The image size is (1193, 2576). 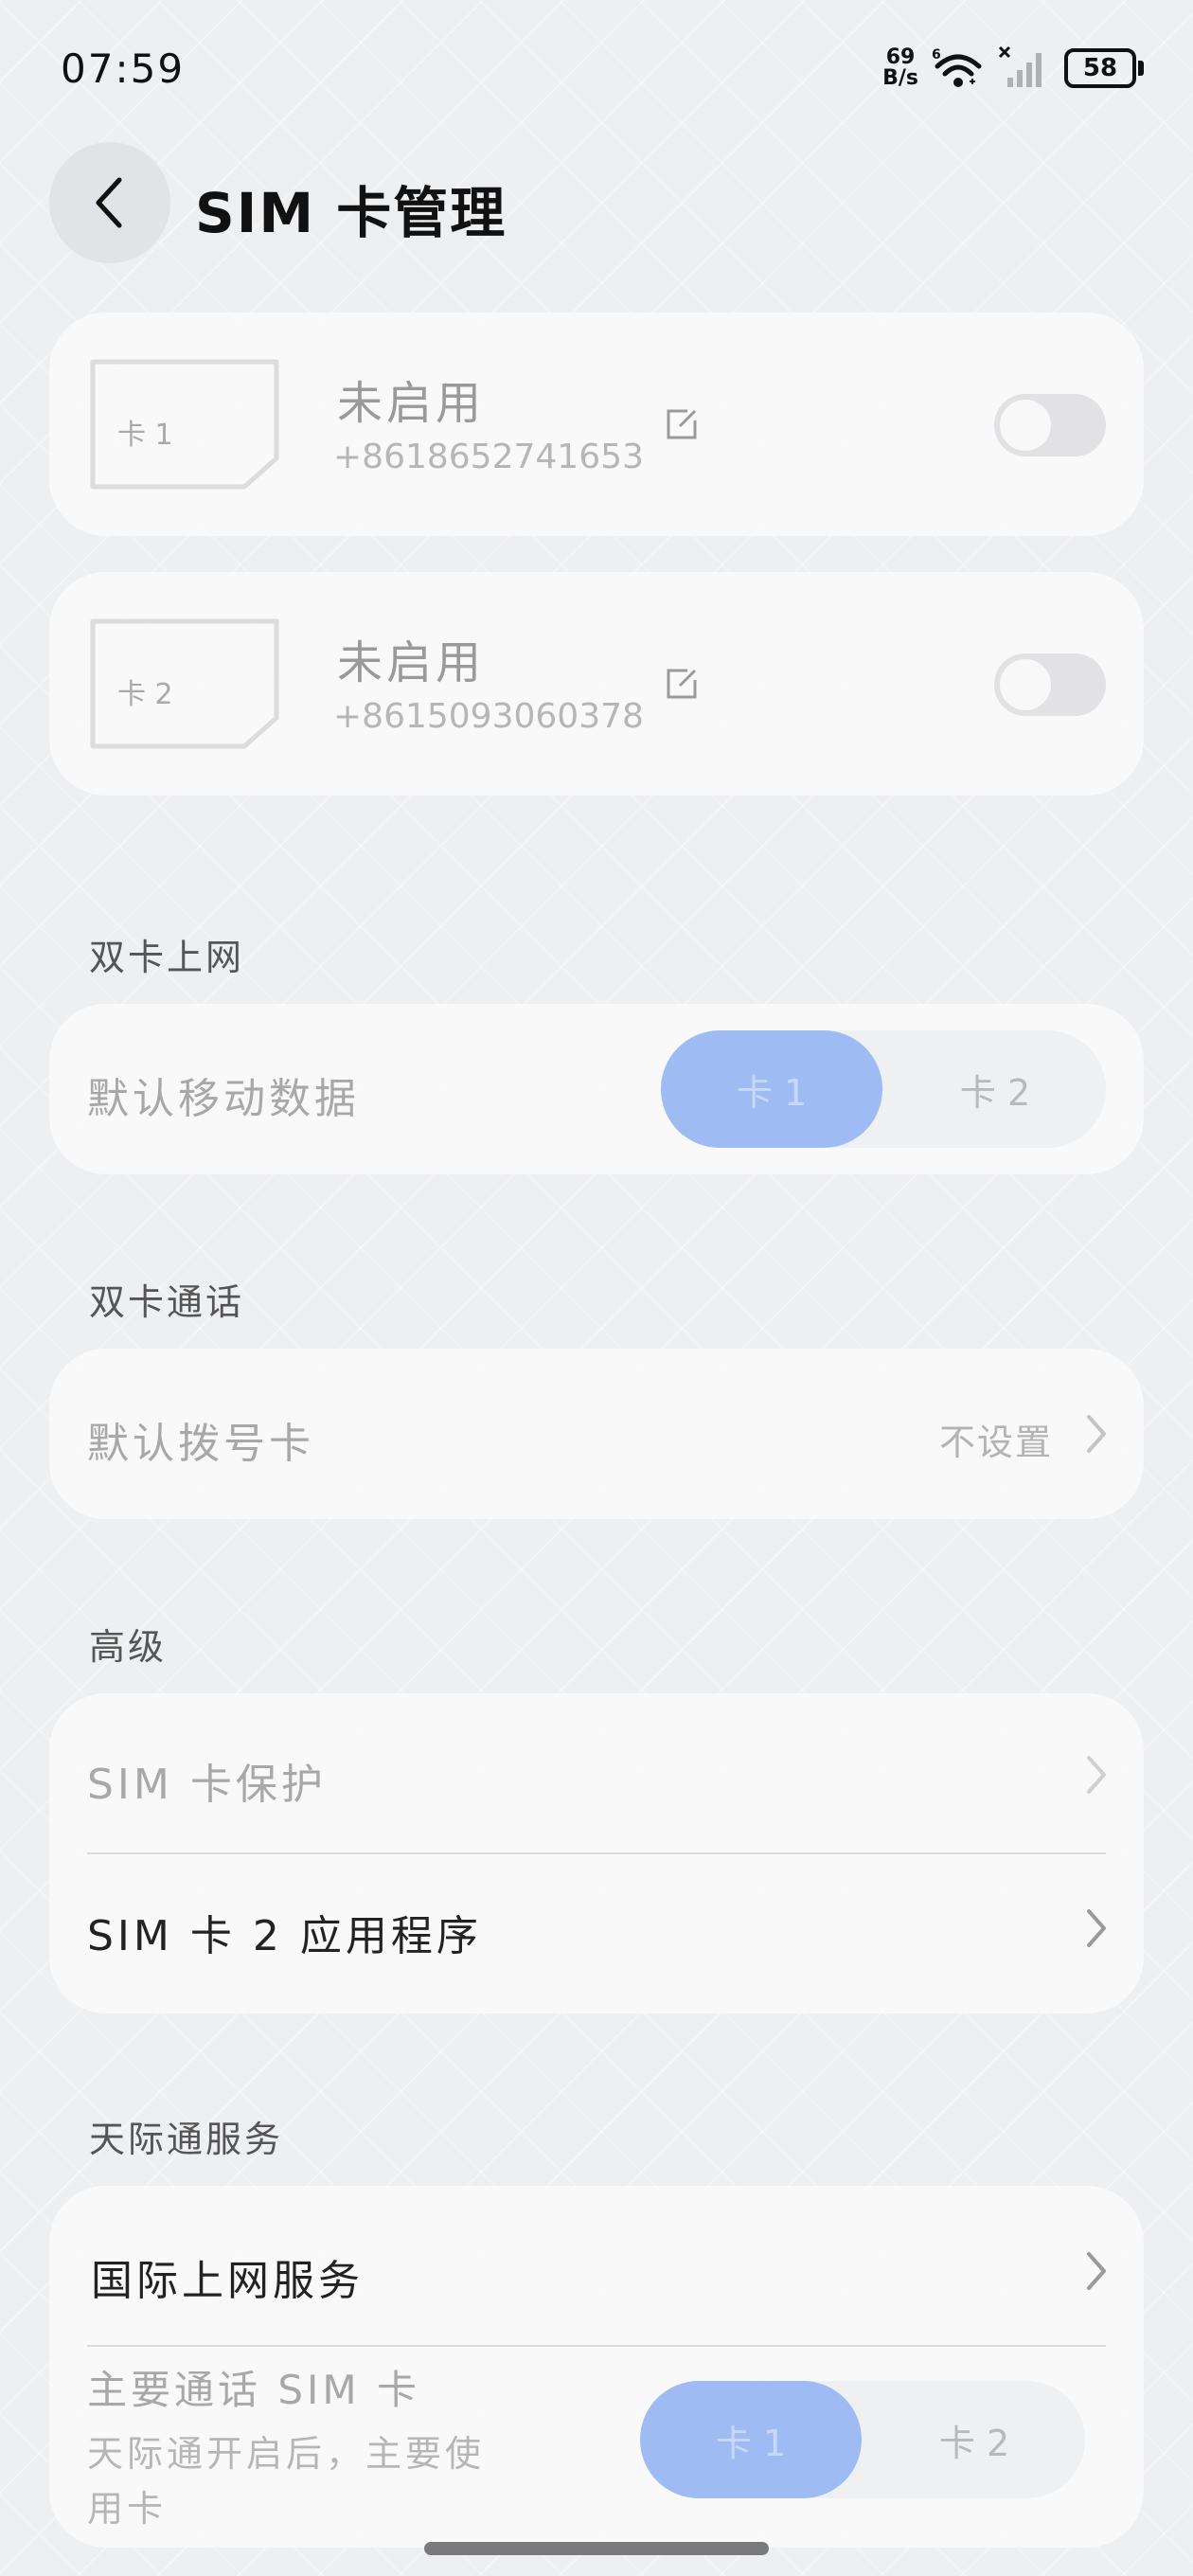 What do you see at coordinates (488, 716) in the screenshot?
I see `sim-card-number: +8615093060378` at bounding box center [488, 716].